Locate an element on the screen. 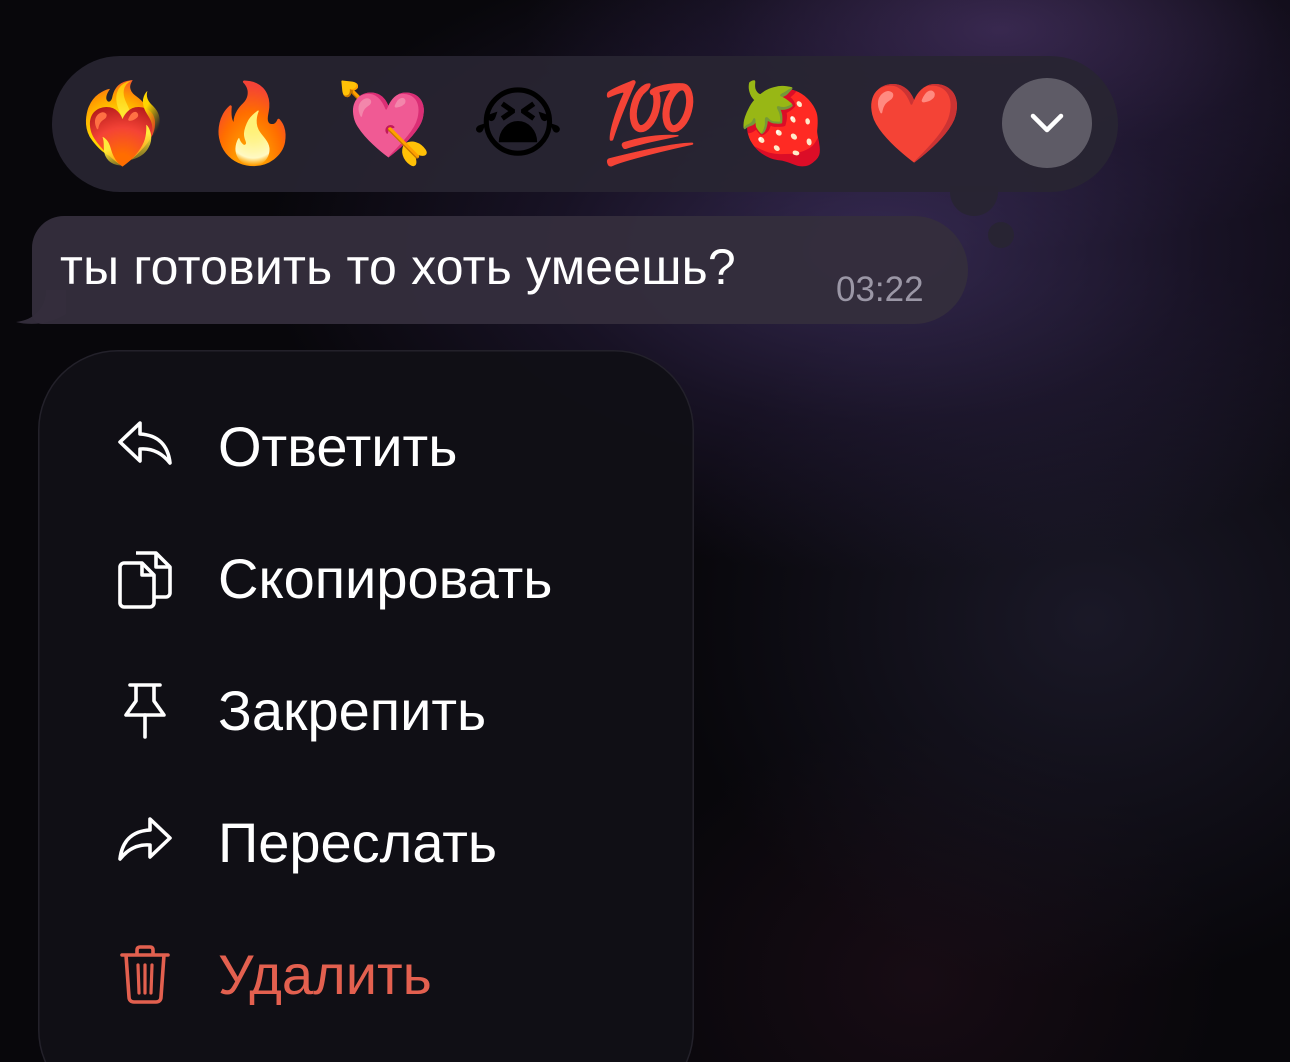 The width and height of the screenshot is (1290, 1062). reaction-heart-with-arrow: 💘 is located at coordinates (384, 124).